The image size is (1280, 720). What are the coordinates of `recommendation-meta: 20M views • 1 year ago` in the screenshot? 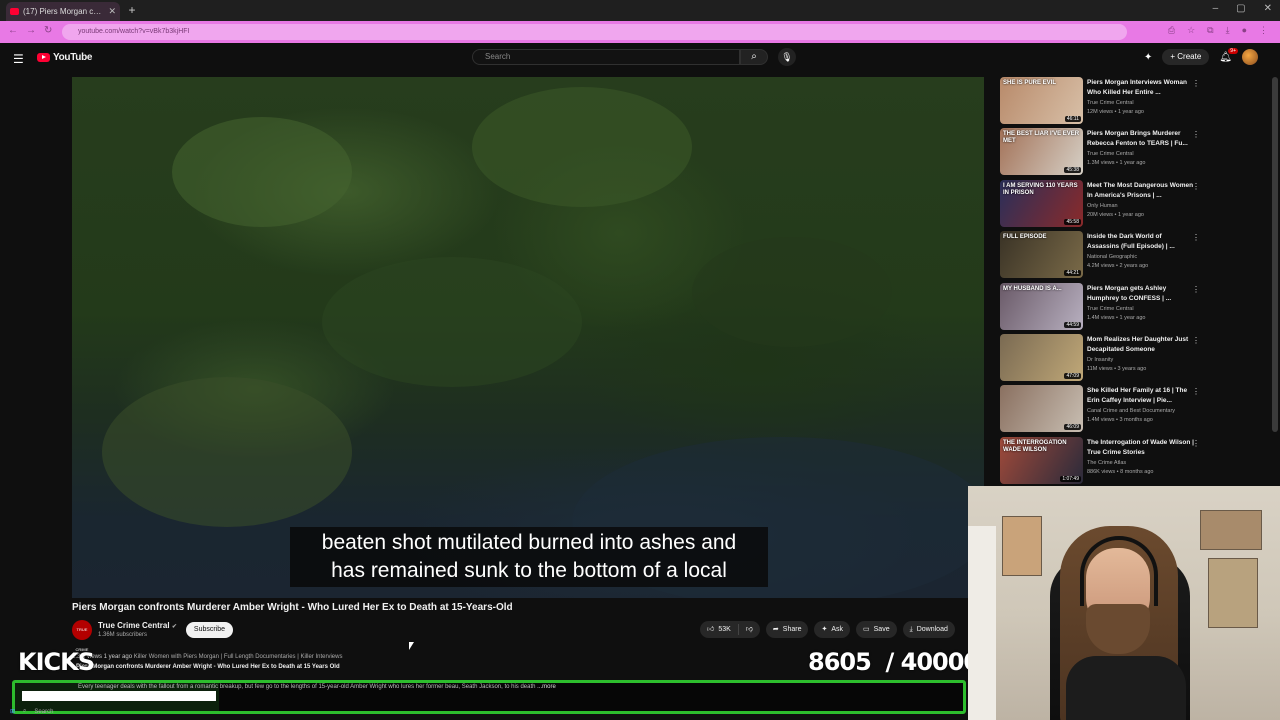 It's located at (1115, 214).